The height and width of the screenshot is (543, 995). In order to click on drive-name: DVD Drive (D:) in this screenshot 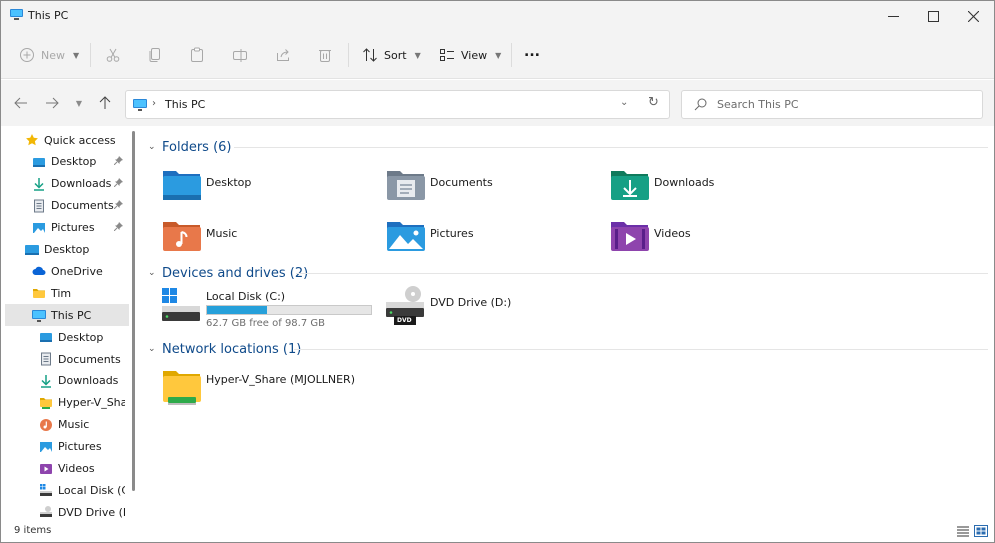, I will do `click(471, 302)`.